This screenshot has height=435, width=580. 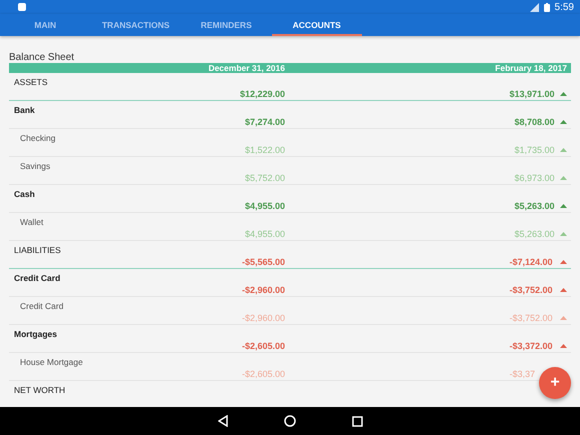 What do you see at coordinates (263, 261) in the screenshot?
I see `amount: -$5,565.00` at bounding box center [263, 261].